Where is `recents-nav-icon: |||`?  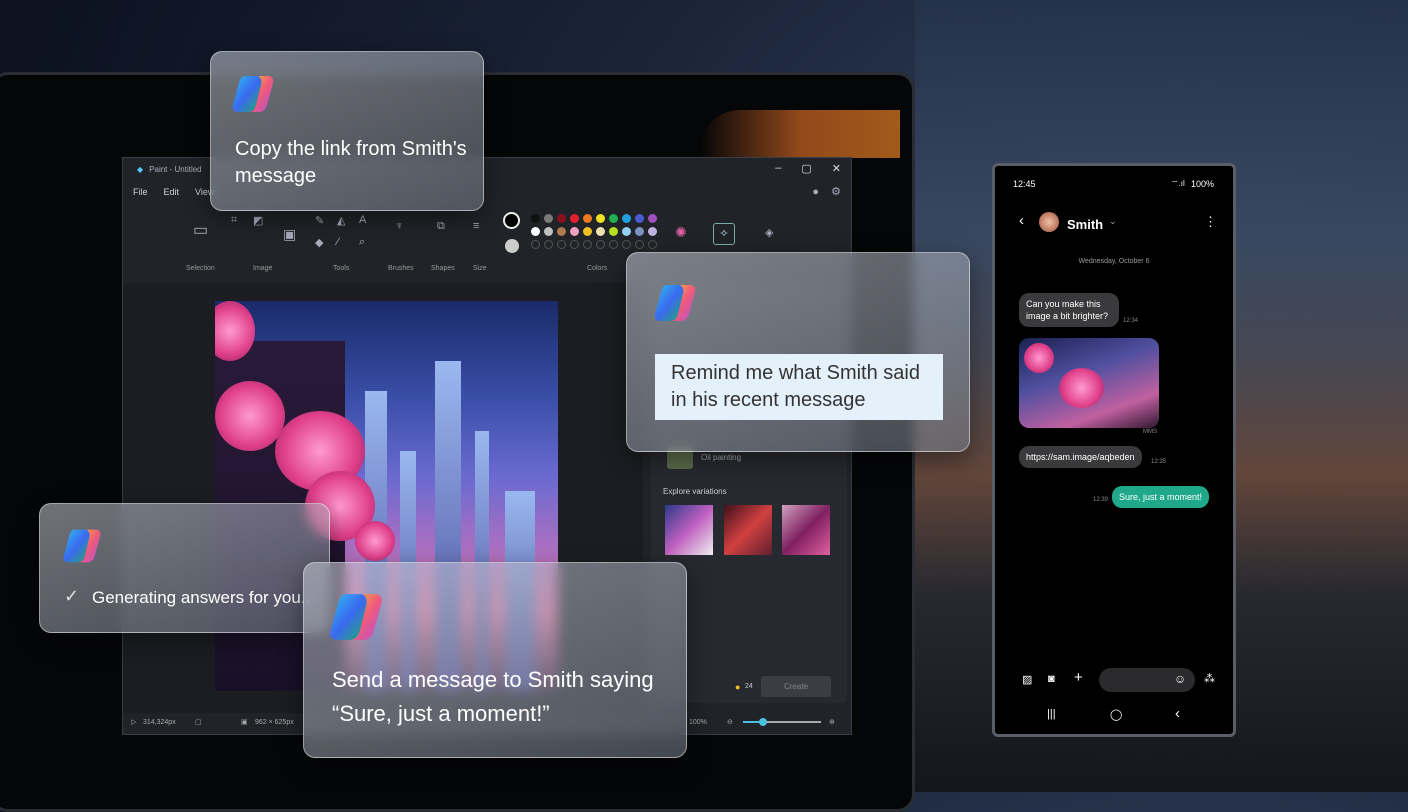
recents-nav-icon: ||| is located at coordinates (1051, 714).